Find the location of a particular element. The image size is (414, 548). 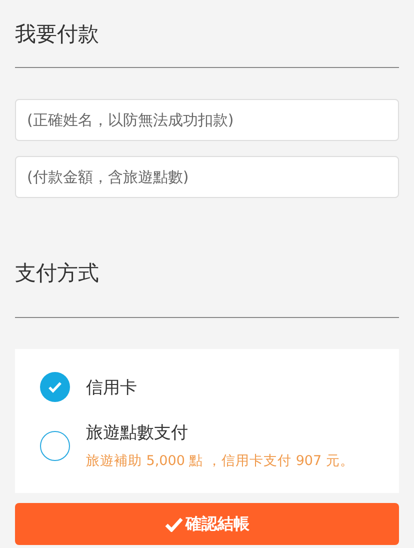

section-title: 支付方式 is located at coordinates (57, 273).